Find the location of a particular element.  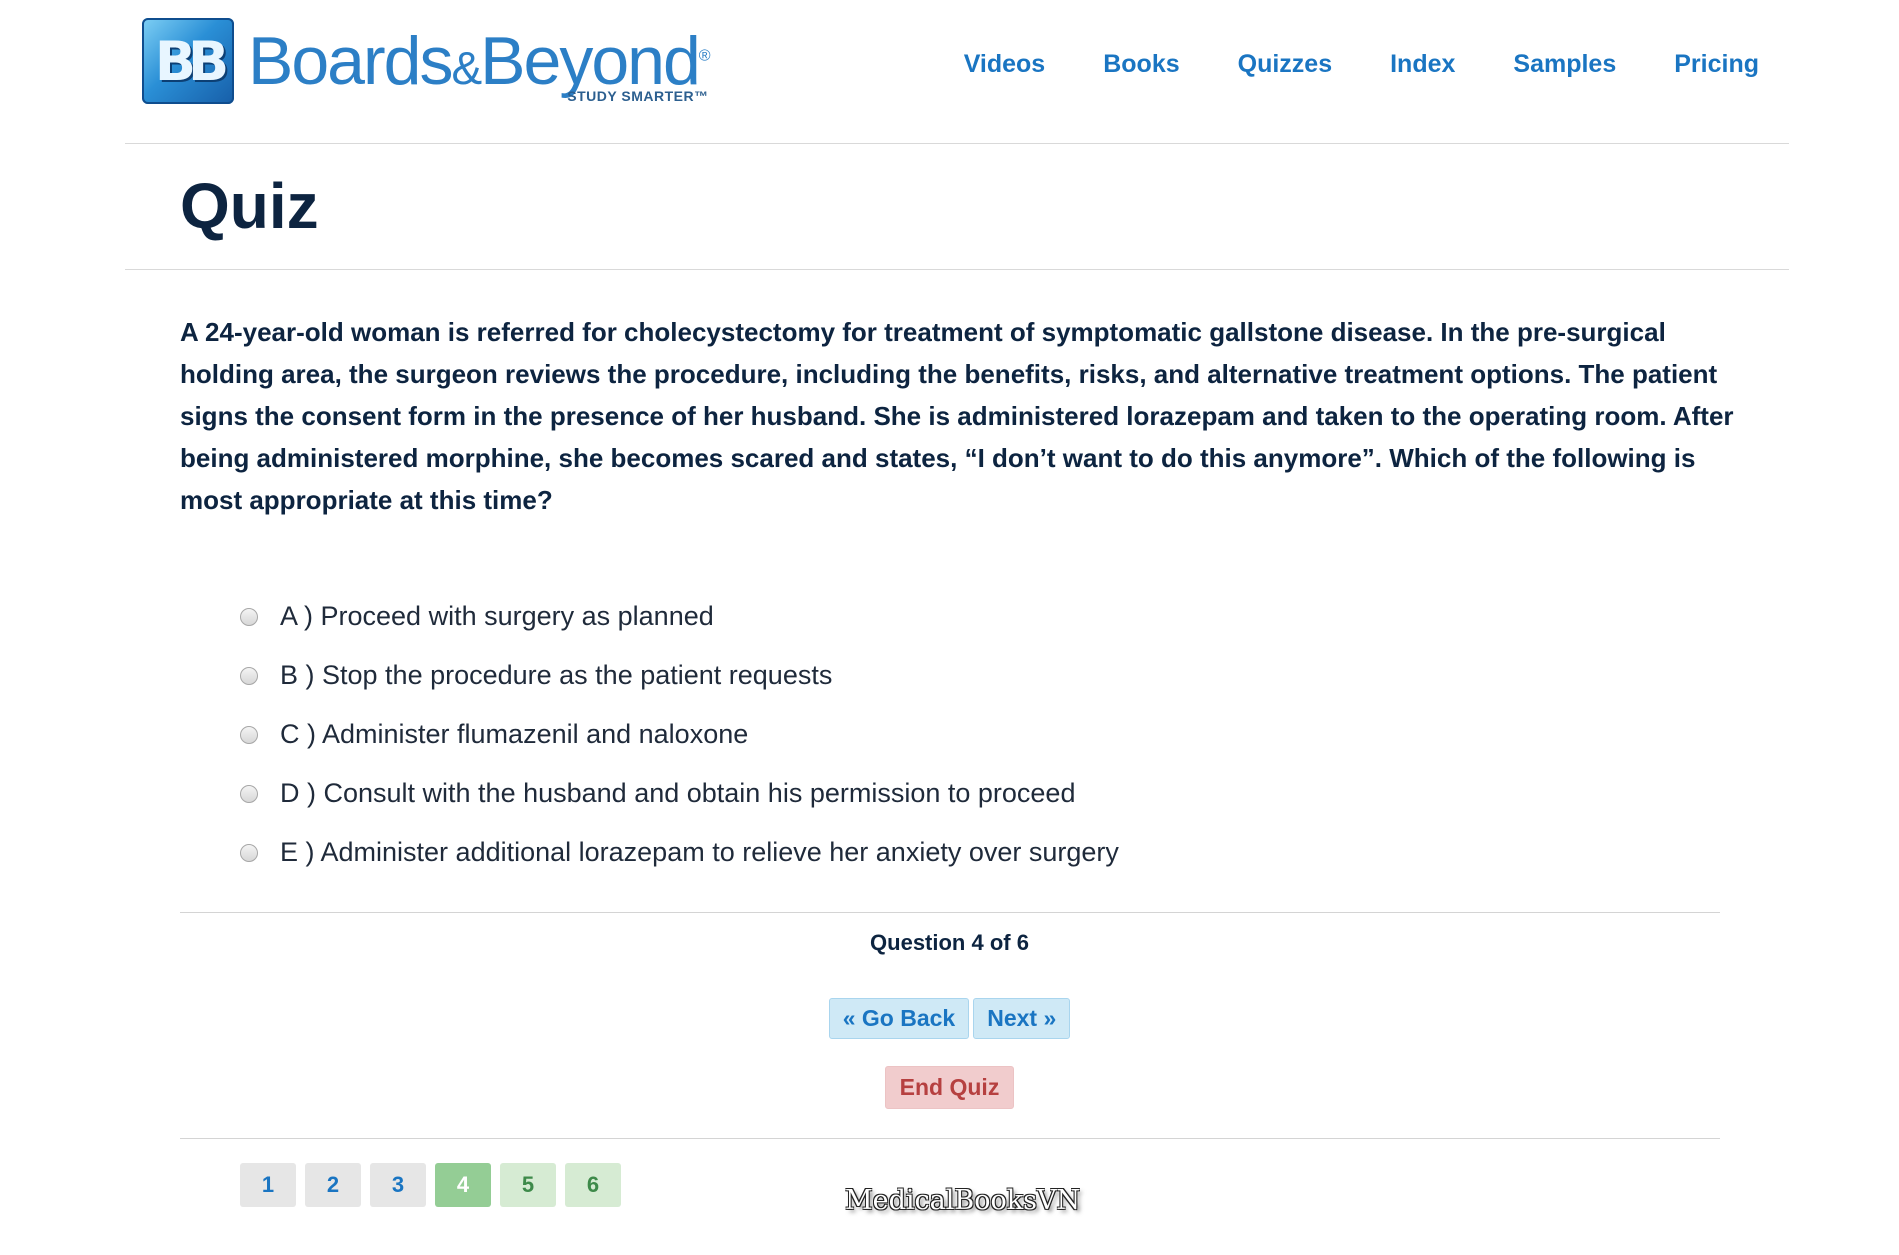

option-b-radio is located at coordinates (249, 675).